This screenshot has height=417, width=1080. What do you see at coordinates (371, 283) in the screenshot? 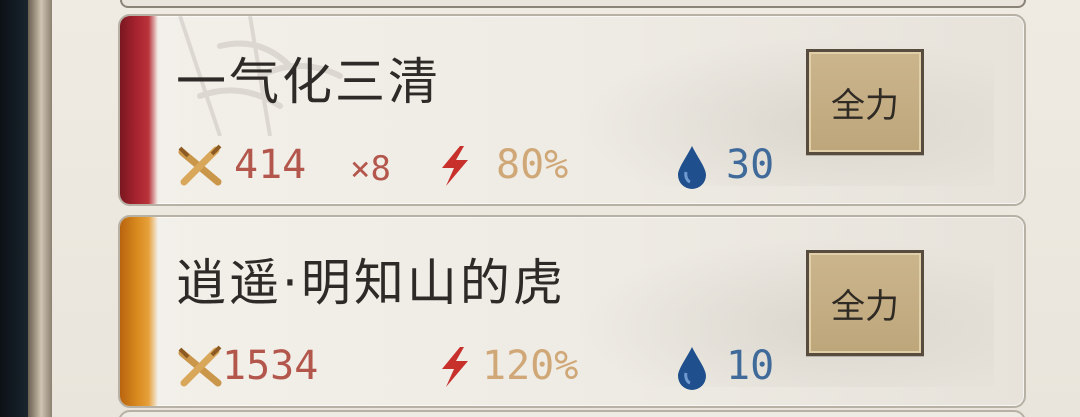
I see `skill-name: 逍遥·明知山的虎` at bounding box center [371, 283].